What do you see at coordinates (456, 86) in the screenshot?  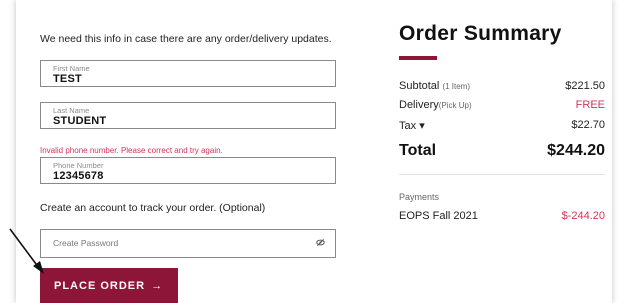 I see `subtotal-item-count: (1 Item)` at bounding box center [456, 86].